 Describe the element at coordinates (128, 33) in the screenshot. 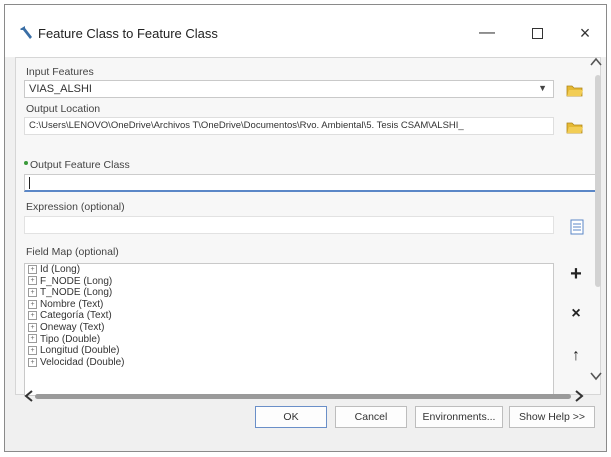

I see `window-title: Feature Class to Feature Class` at that location.